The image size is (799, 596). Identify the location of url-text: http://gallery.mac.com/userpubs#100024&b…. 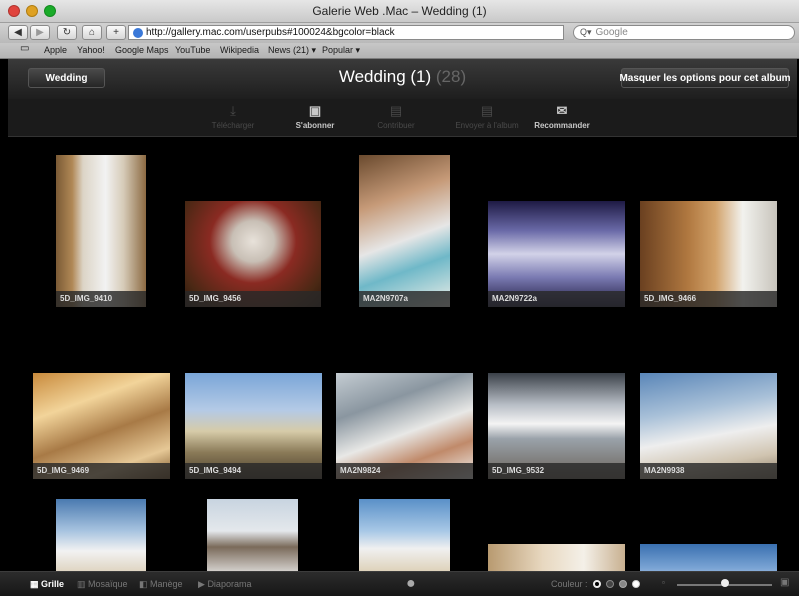
(270, 32).